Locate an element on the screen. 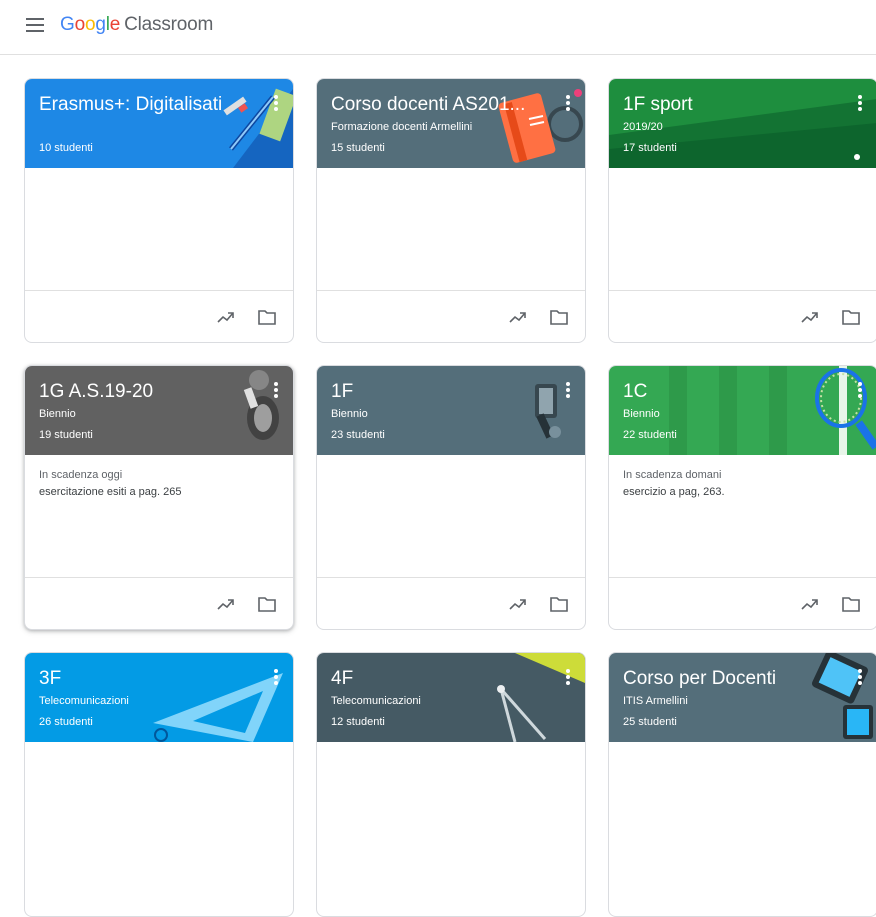 This screenshot has height=917, width=876. class-title: 1G A.S.19-20 is located at coordinates (96, 392).